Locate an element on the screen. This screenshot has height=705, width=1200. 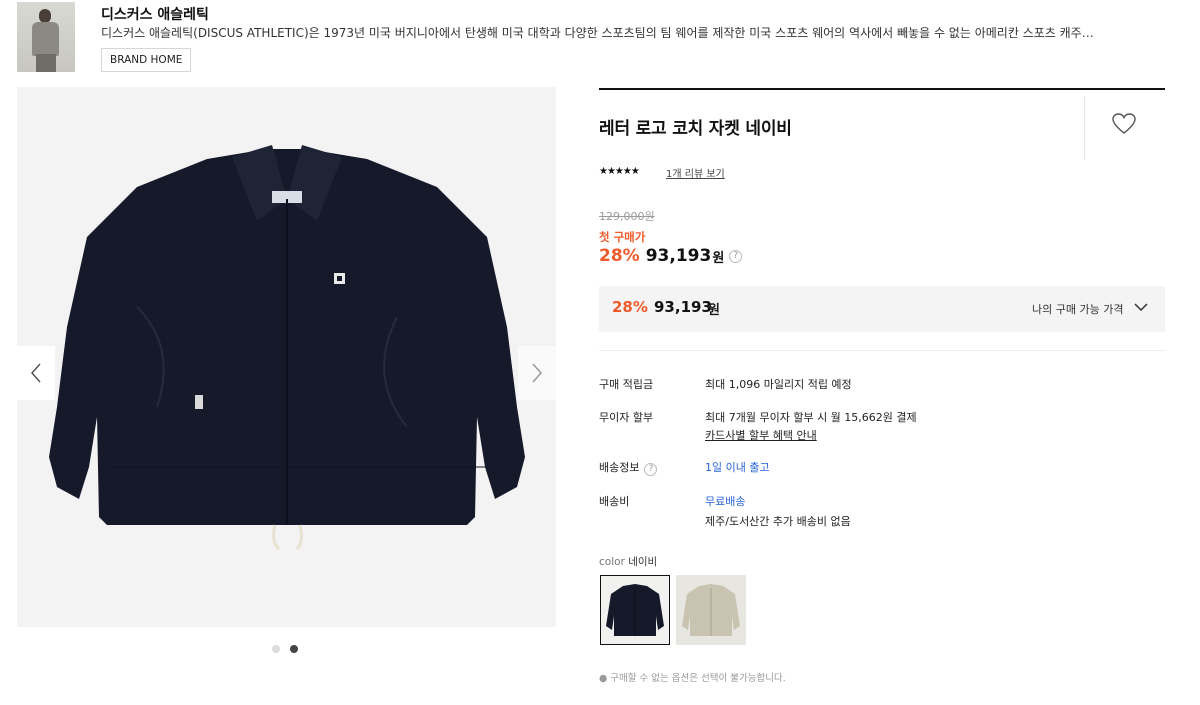
sale-price: 93,193 is located at coordinates (678, 256).